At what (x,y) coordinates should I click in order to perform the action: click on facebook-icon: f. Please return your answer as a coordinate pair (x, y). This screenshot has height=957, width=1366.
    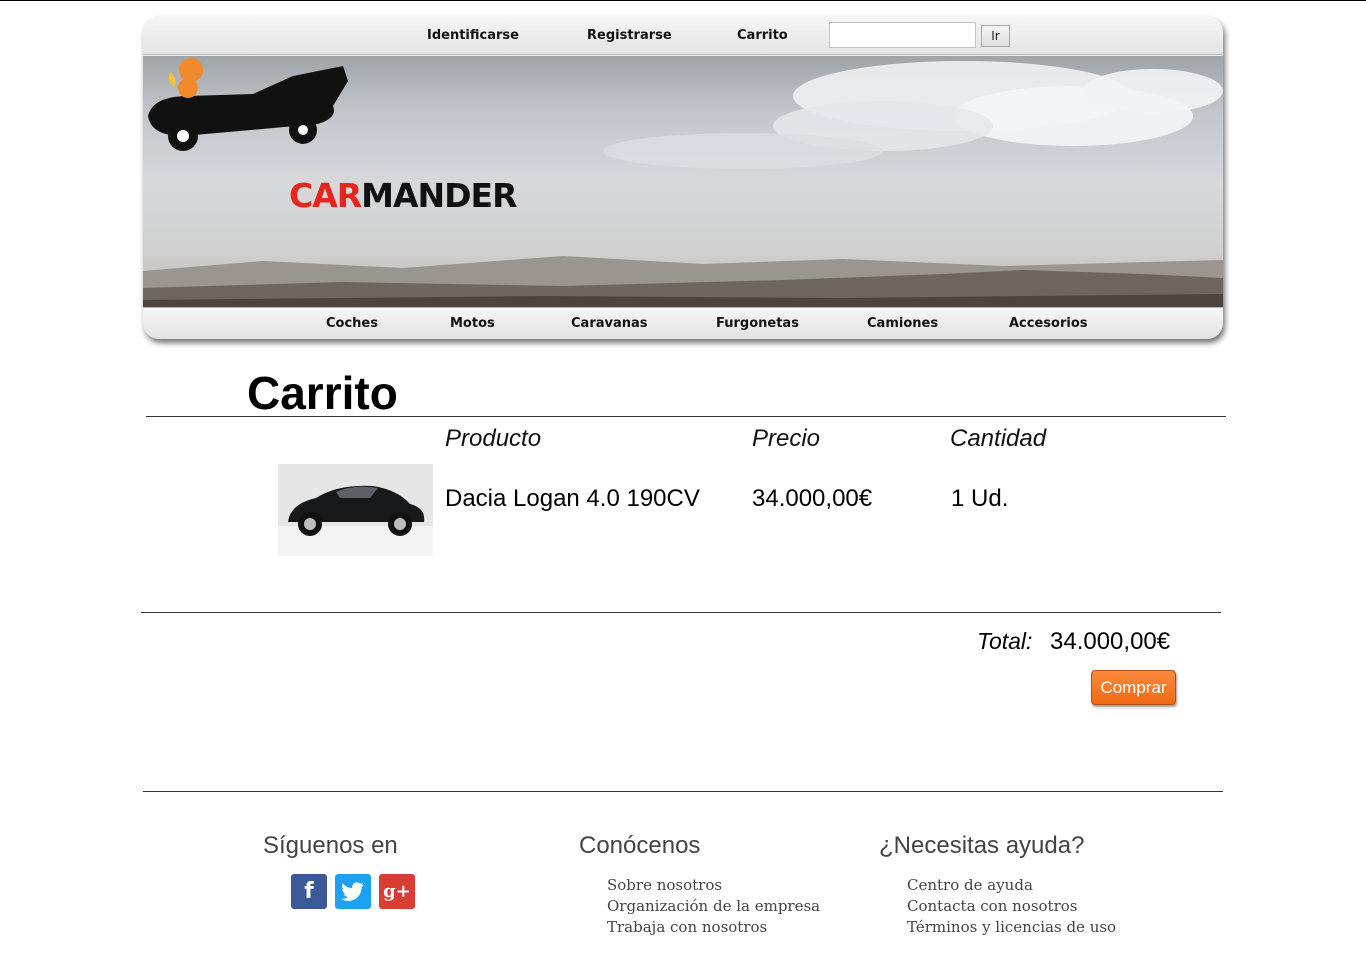
    Looking at the image, I should click on (309, 891).